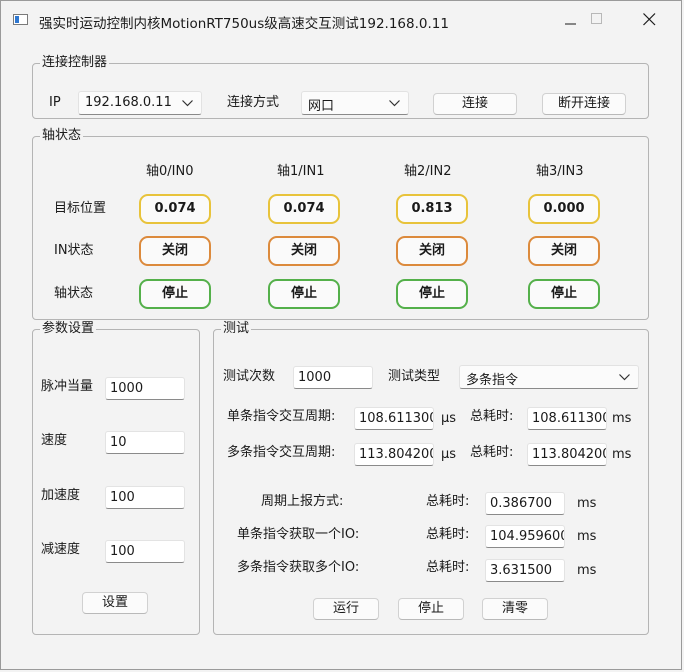 Image resolution: width=684 pixels, height=672 pixels. What do you see at coordinates (549, 377) in the screenshot?
I see `test-type-select: 多条指令` at bounding box center [549, 377].